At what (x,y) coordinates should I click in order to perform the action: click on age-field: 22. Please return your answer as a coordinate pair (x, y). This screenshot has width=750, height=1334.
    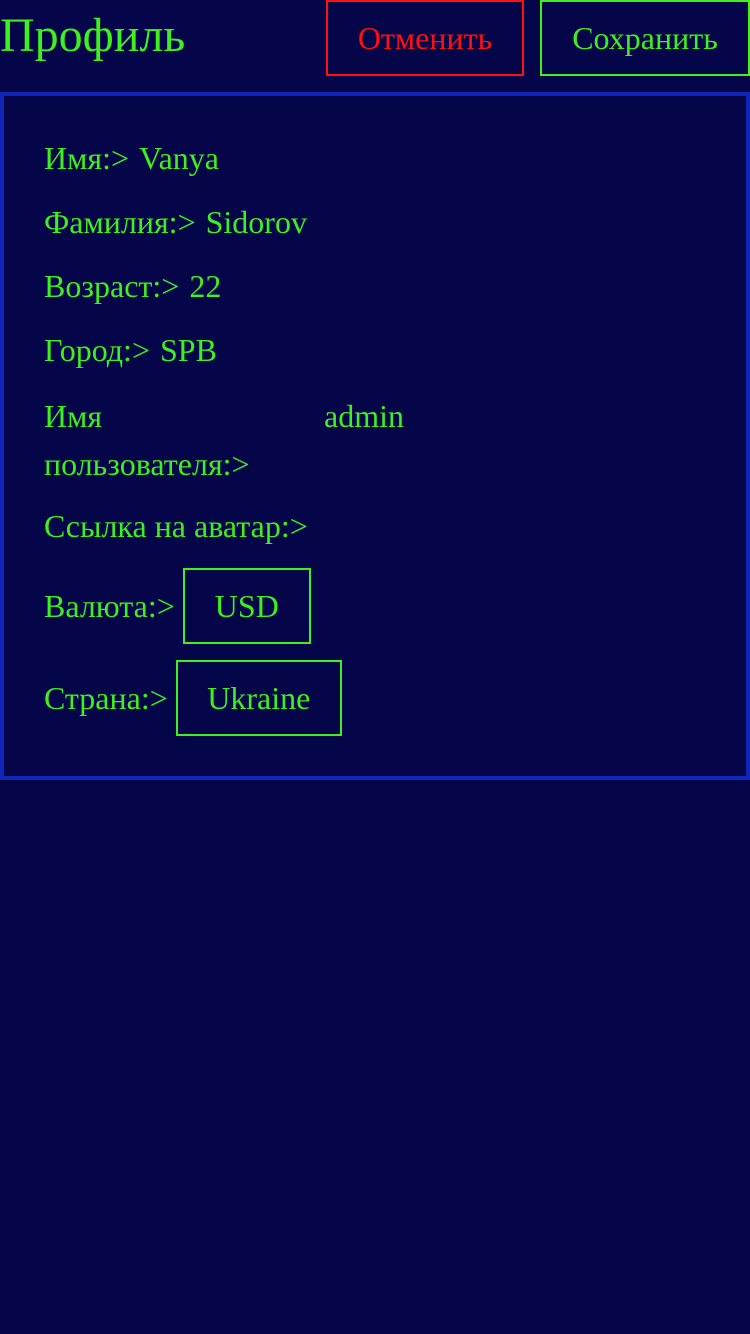
    Looking at the image, I should click on (205, 286).